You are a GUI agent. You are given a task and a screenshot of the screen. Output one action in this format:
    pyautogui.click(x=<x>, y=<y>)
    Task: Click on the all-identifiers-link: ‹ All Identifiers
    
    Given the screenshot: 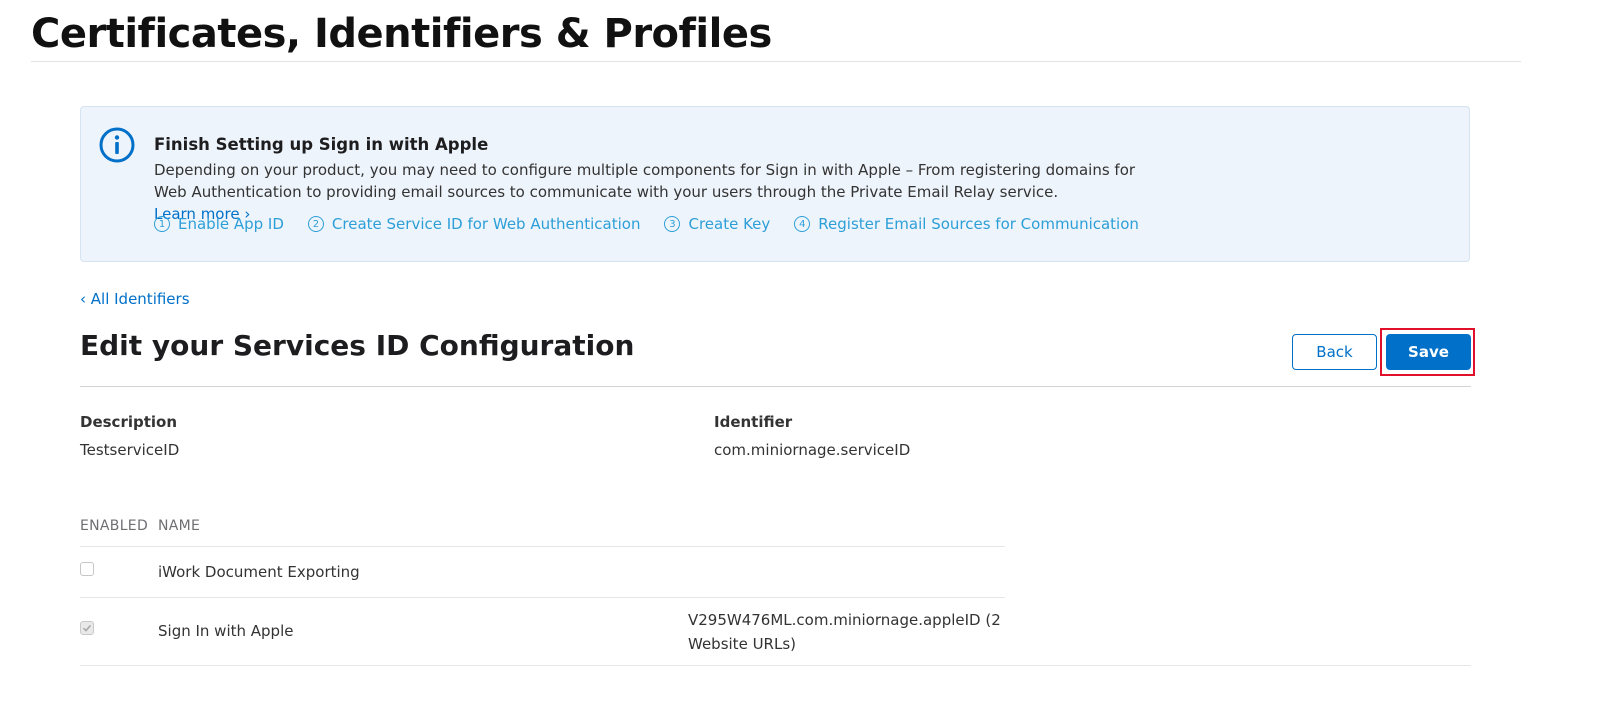 What is the action you would take?
    pyautogui.click(x=135, y=299)
    